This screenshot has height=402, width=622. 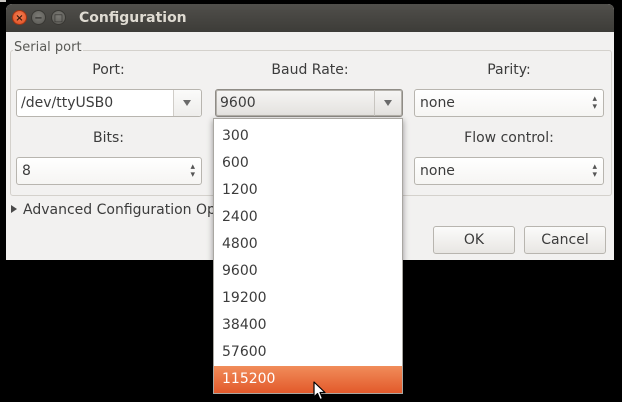 What do you see at coordinates (319, 391) in the screenshot?
I see `mouse-pointer-icon` at bounding box center [319, 391].